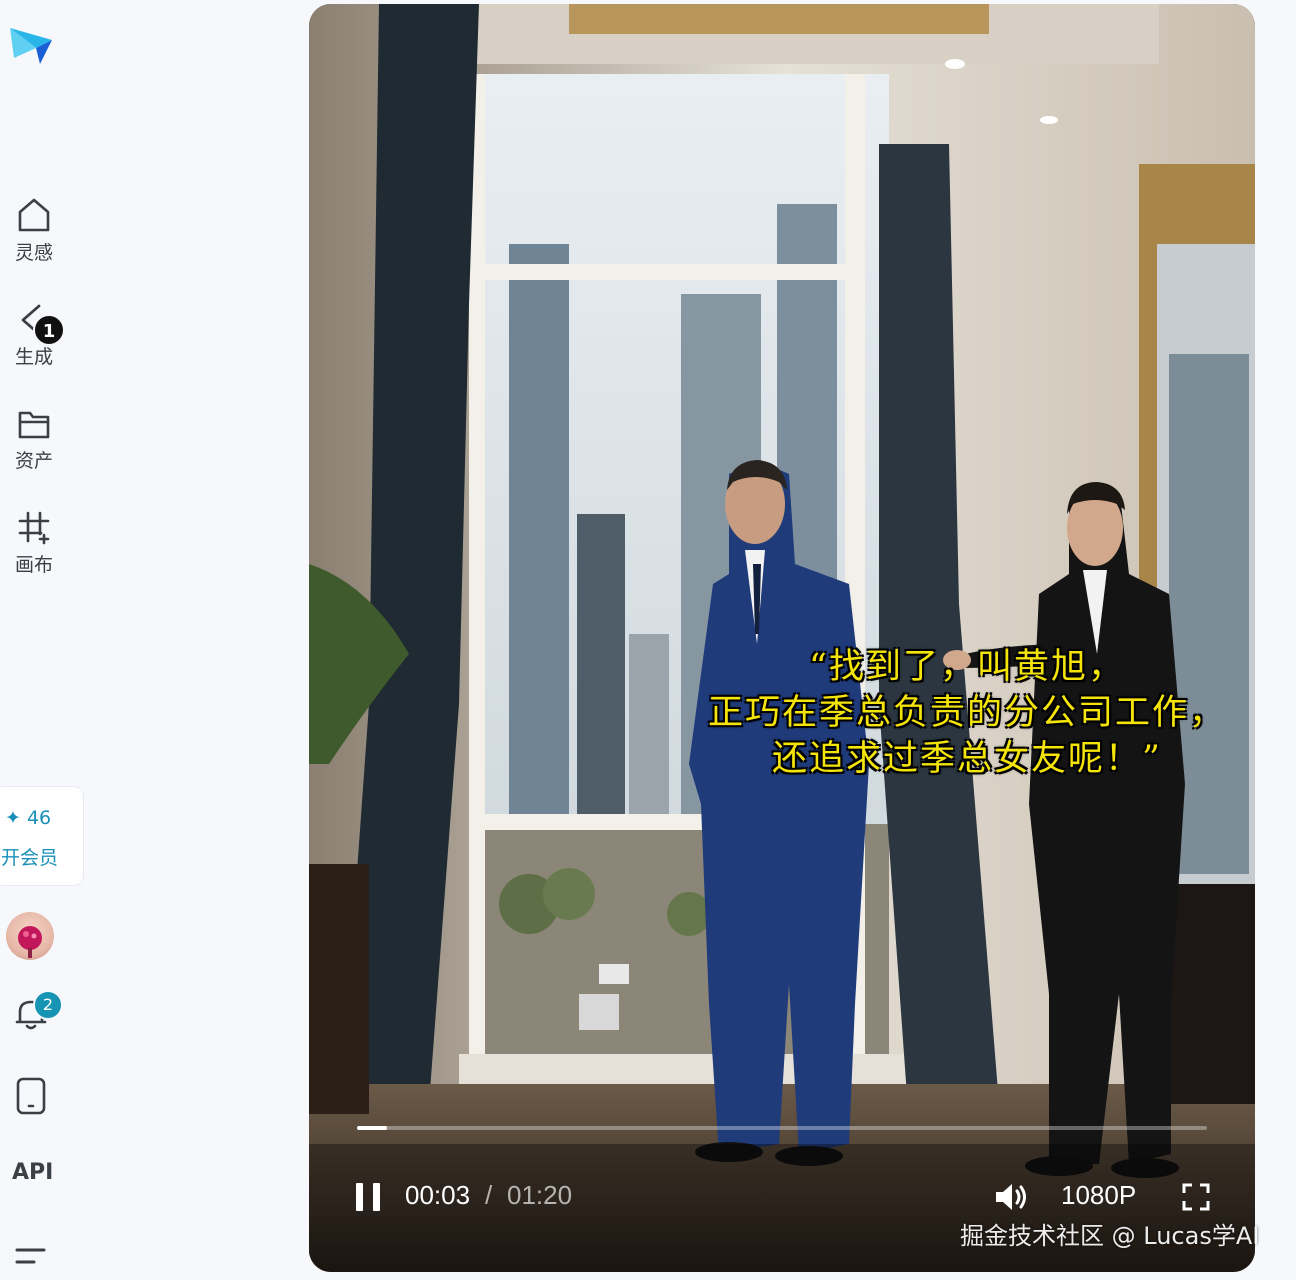 The image size is (1296, 1280). What do you see at coordinates (31, 1256) in the screenshot?
I see `menu-icon` at bounding box center [31, 1256].